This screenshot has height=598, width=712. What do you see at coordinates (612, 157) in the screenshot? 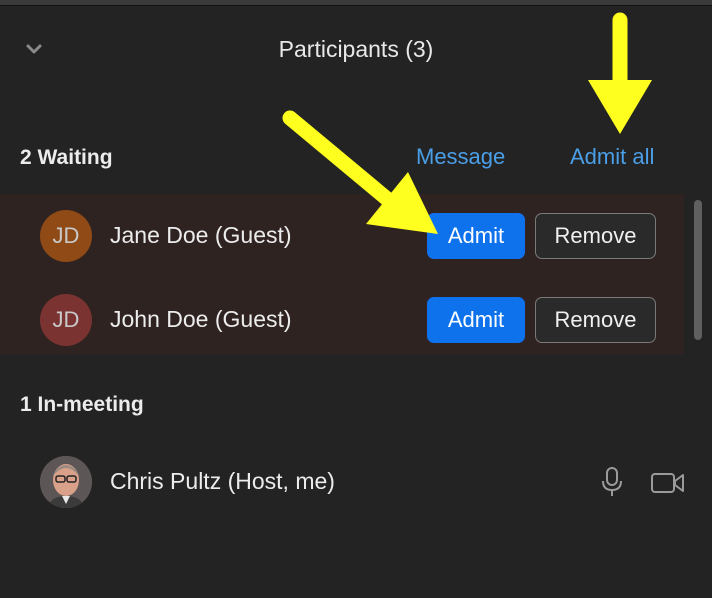
I see `admit-all-link: Admit all` at bounding box center [612, 157].